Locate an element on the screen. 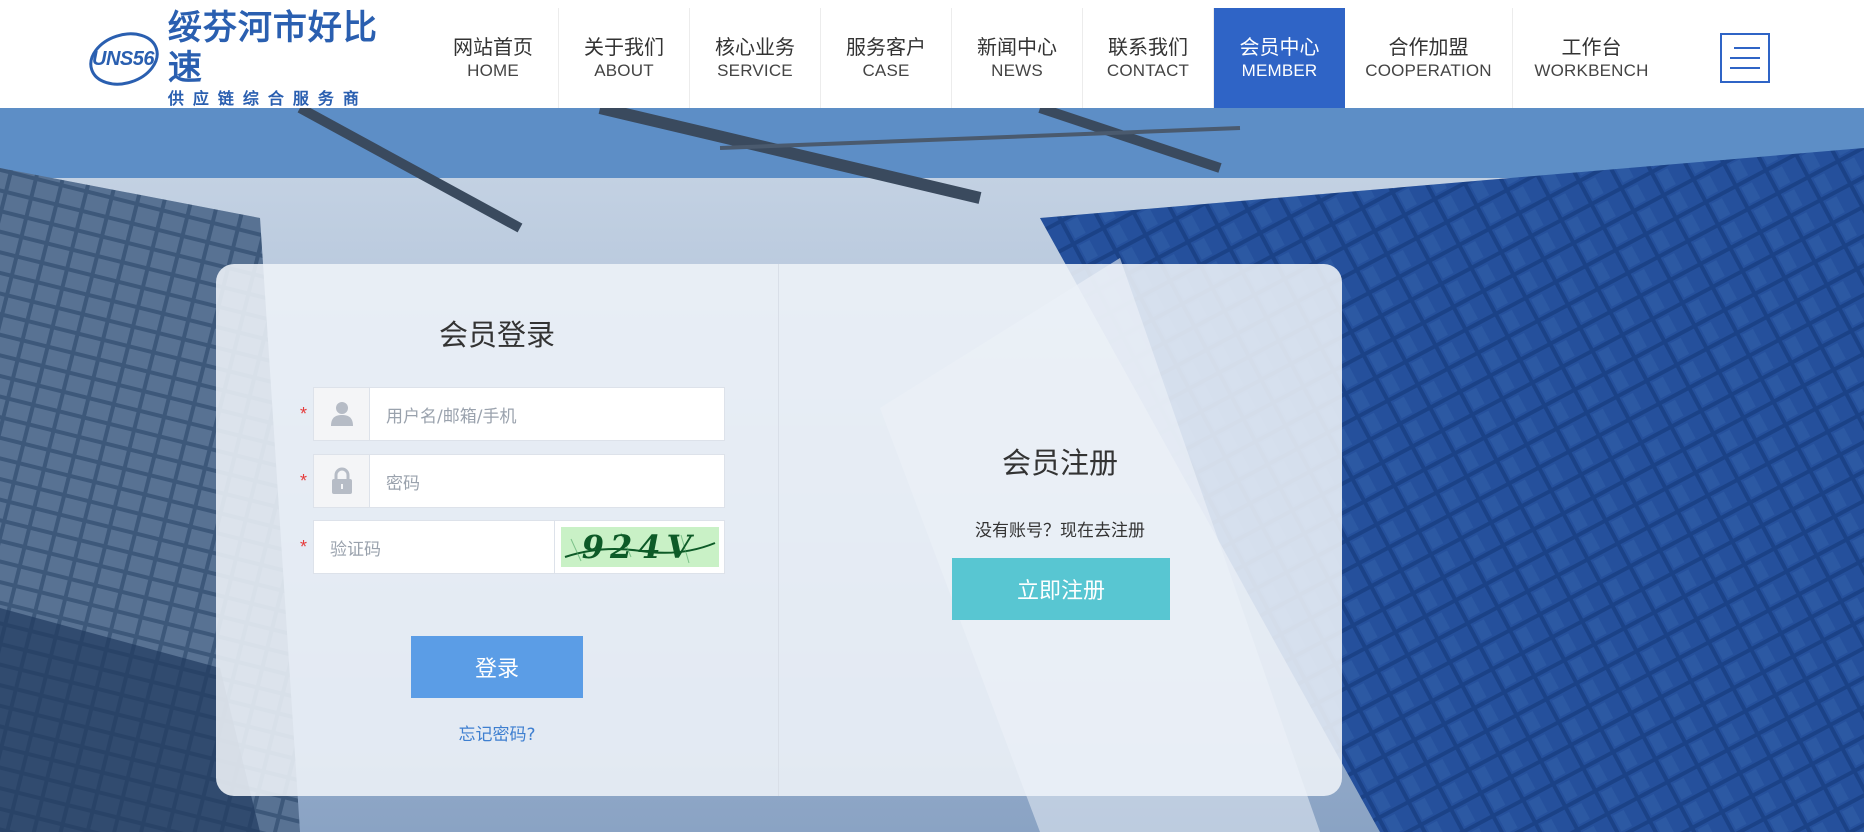 The image size is (1864, 832). nav-item-cooperation: 合作加盟 COOPERATION is located at coordinates (1429, 58).